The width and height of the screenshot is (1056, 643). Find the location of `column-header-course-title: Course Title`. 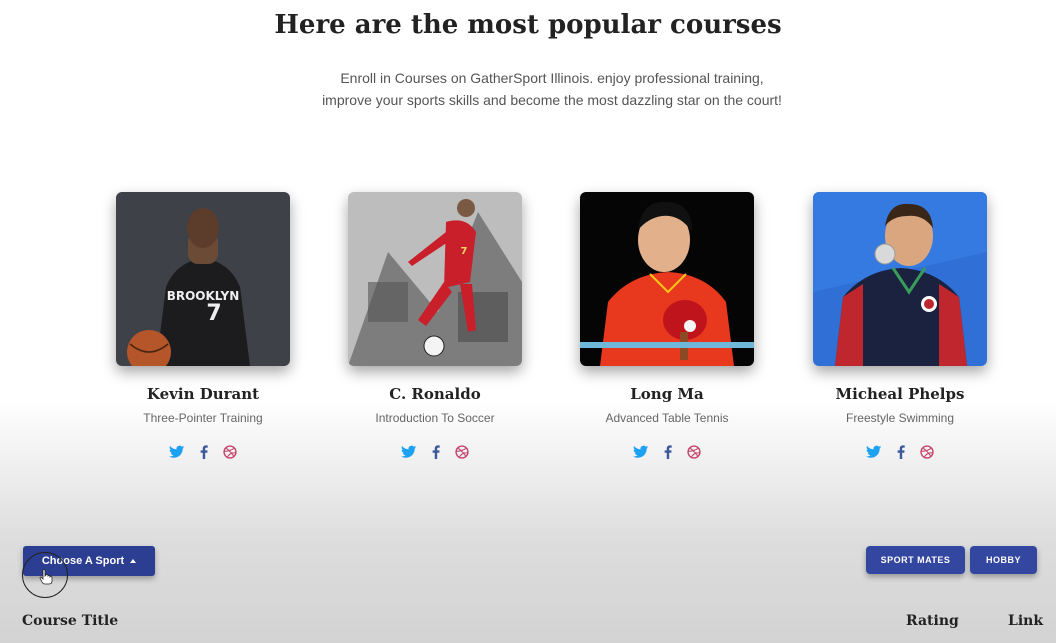

column-header-course-title: Course Title is located at coordinates (70, 621).